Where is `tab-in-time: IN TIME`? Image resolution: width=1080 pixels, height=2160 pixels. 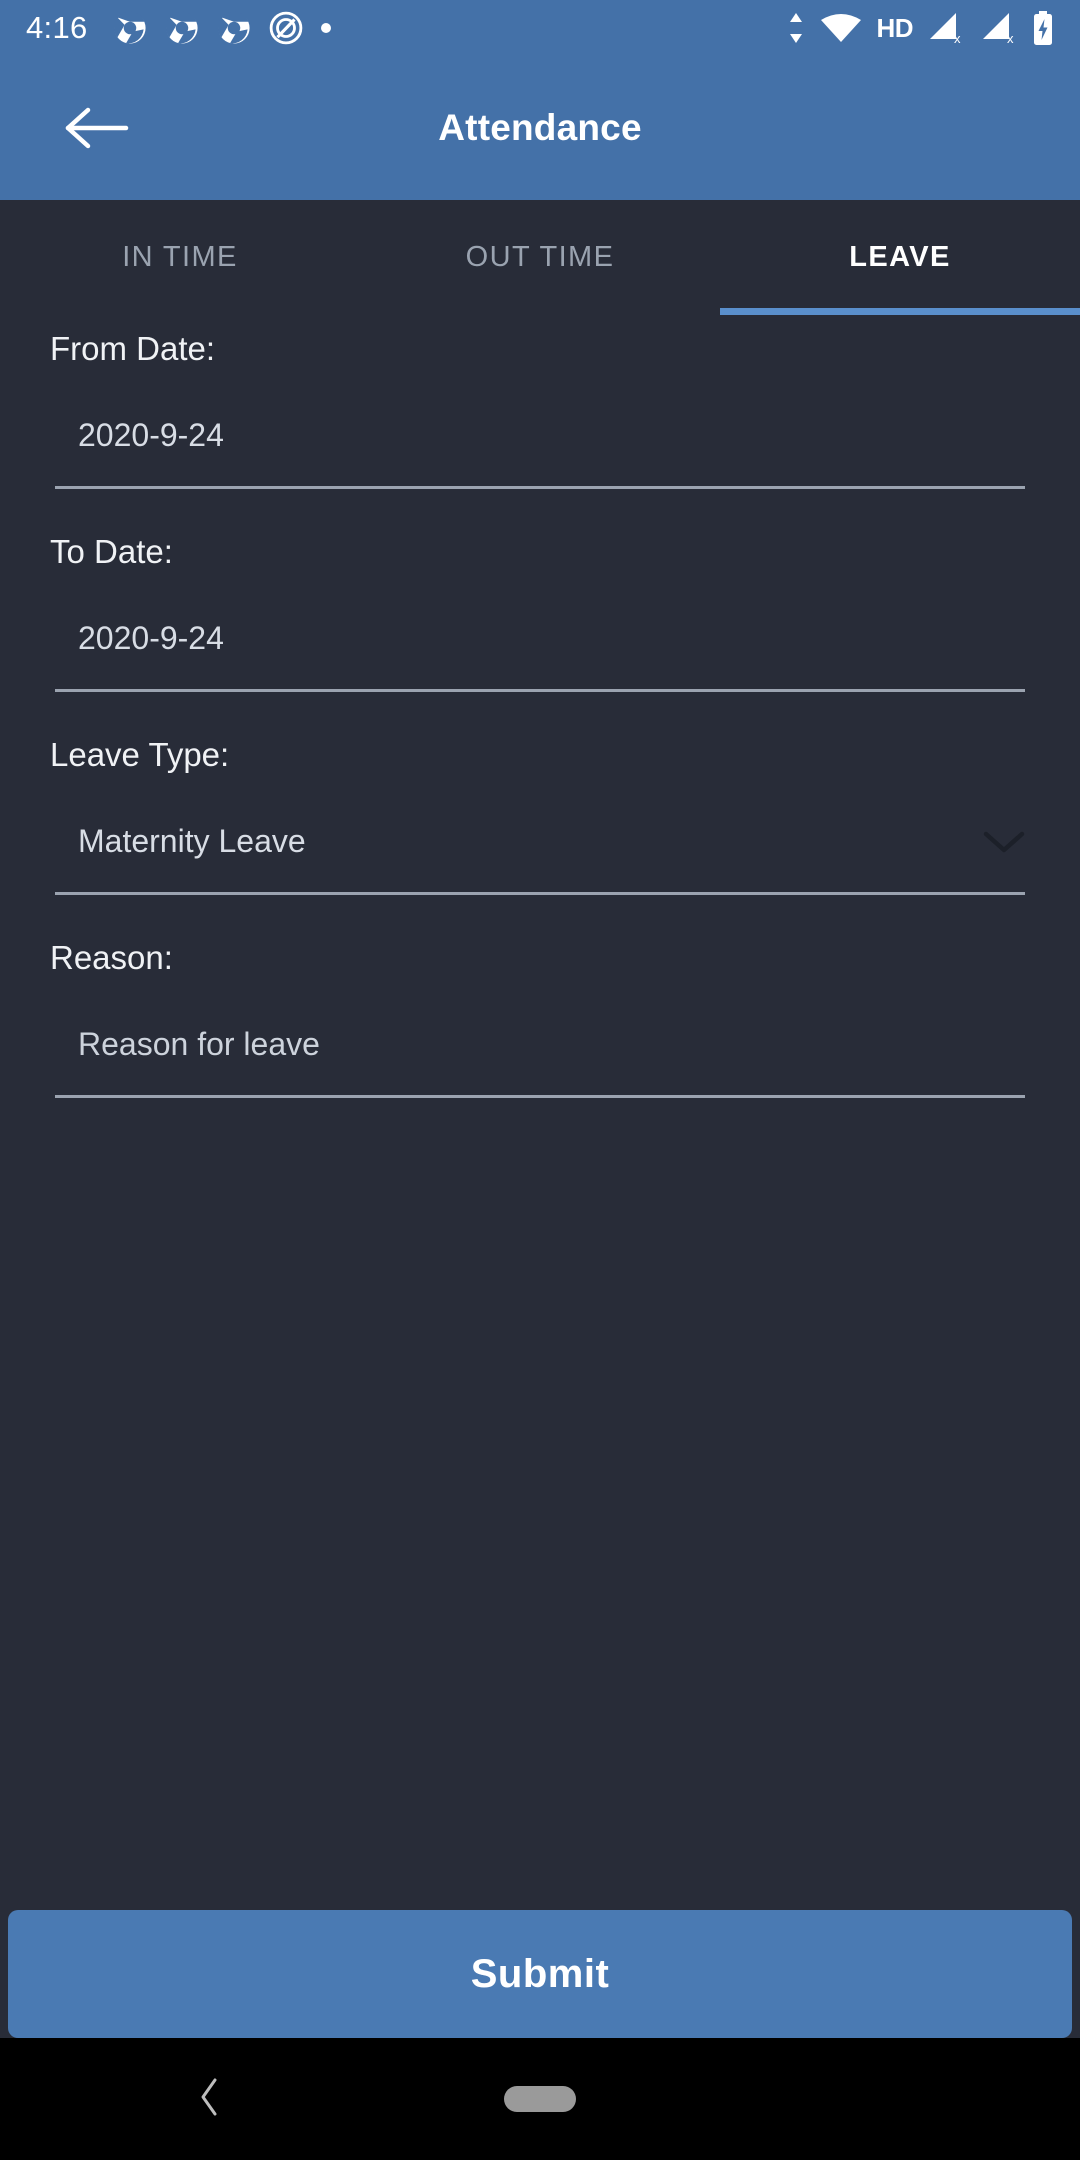
tab-in-time: IN TIME is located at coordinates (180, 257).